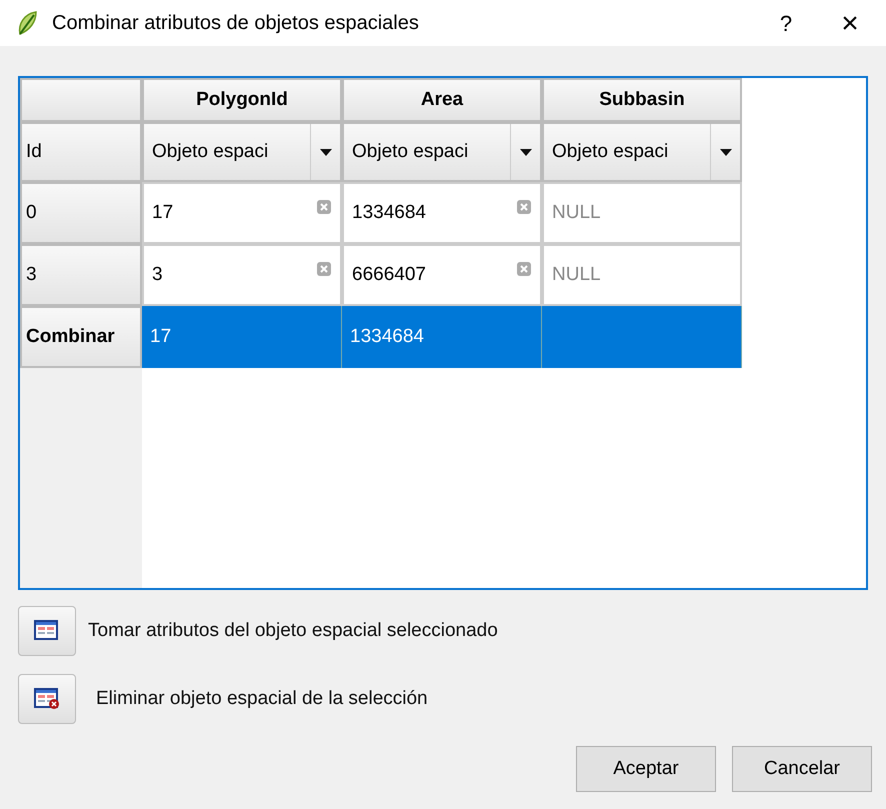 Image resolution: width=886 pixels, height=809 pixels. I want to click on column-header: PolygonId, so click(242, 100).